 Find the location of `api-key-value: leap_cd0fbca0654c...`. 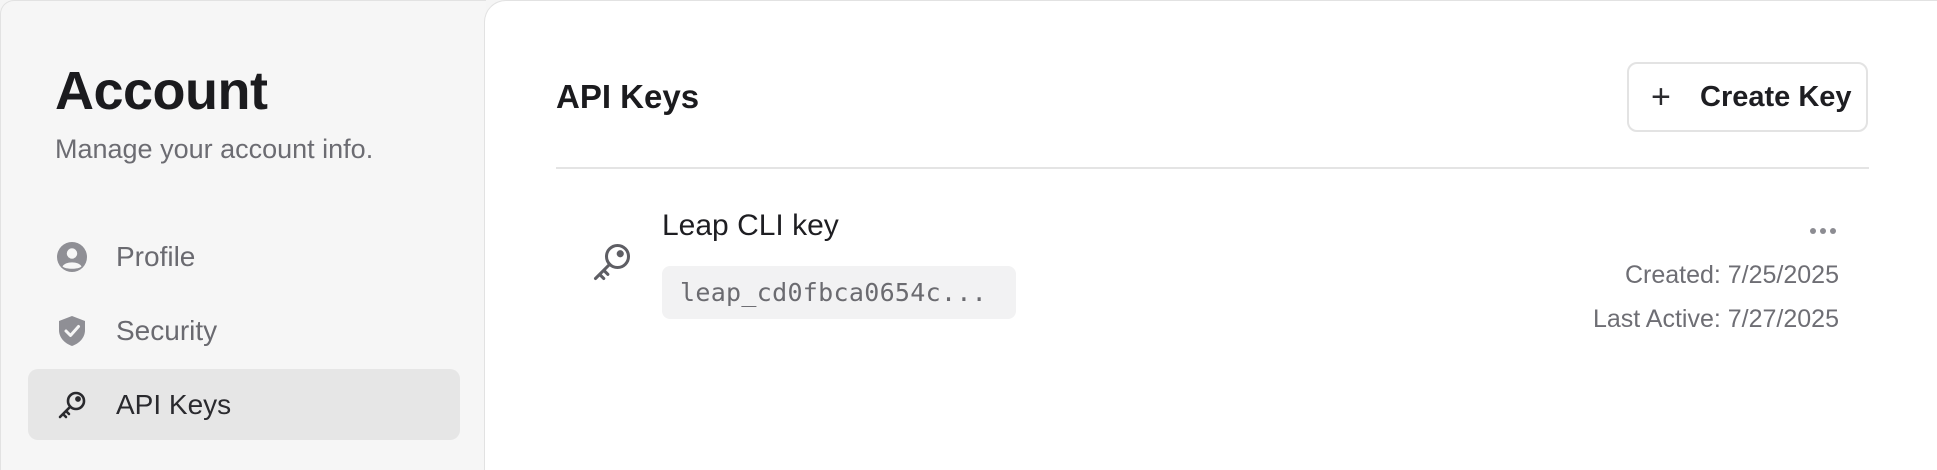

api-key-value: leap_cd0fbca0654c... is located at coordinates (839, 292).